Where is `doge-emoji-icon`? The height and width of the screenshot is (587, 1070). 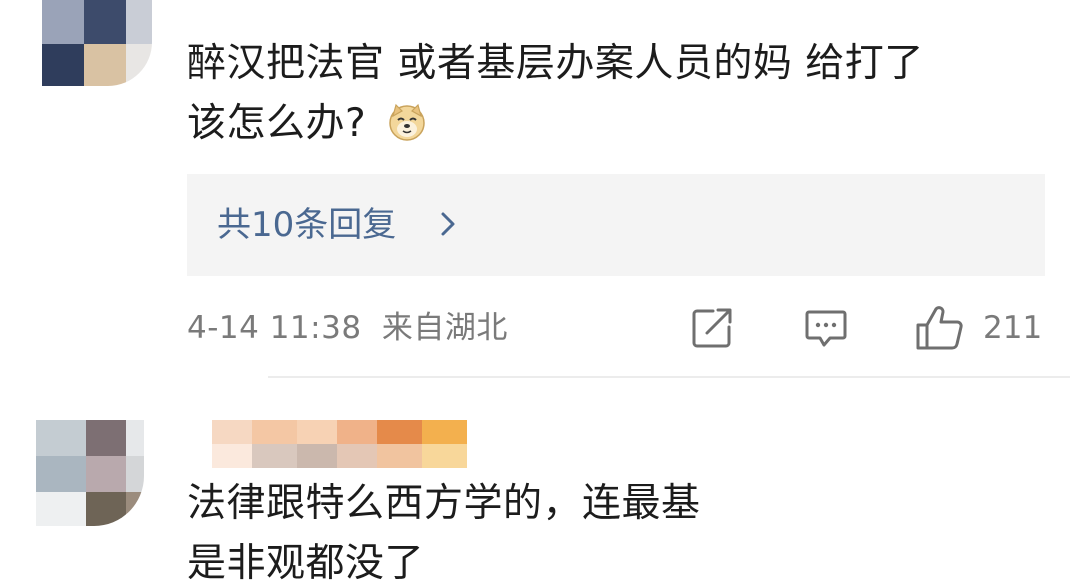
doge-emoji-icon is located at coordinates (407, 122).